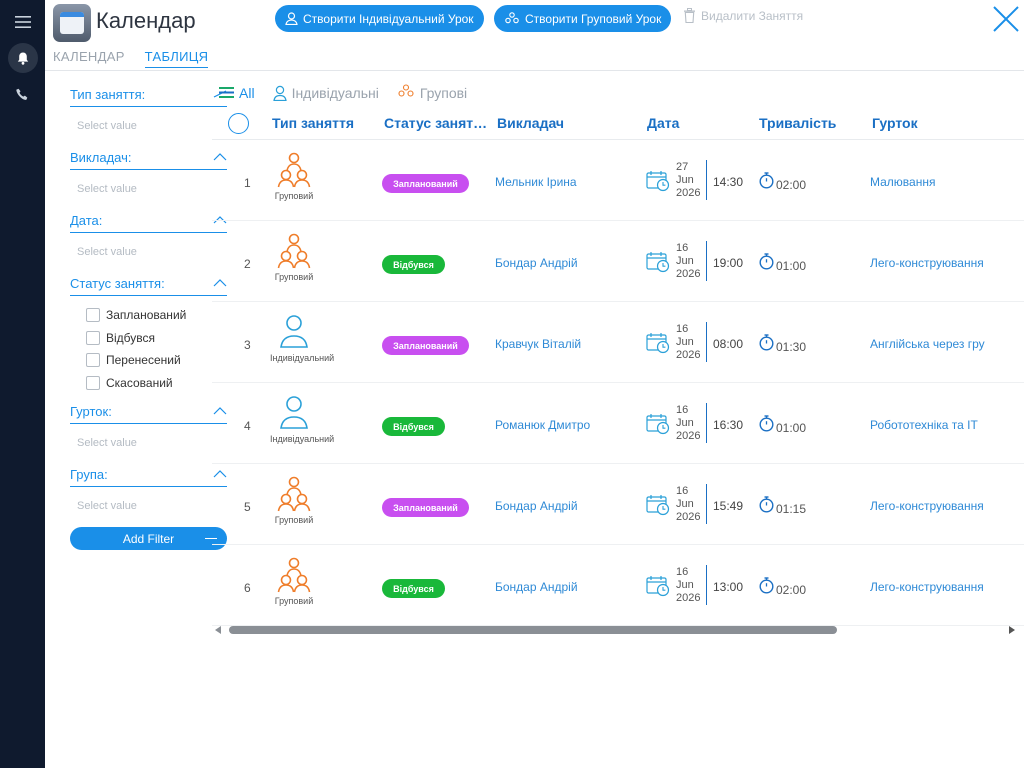  I want to click on hamburger-menu-icon, so click(22, 22).